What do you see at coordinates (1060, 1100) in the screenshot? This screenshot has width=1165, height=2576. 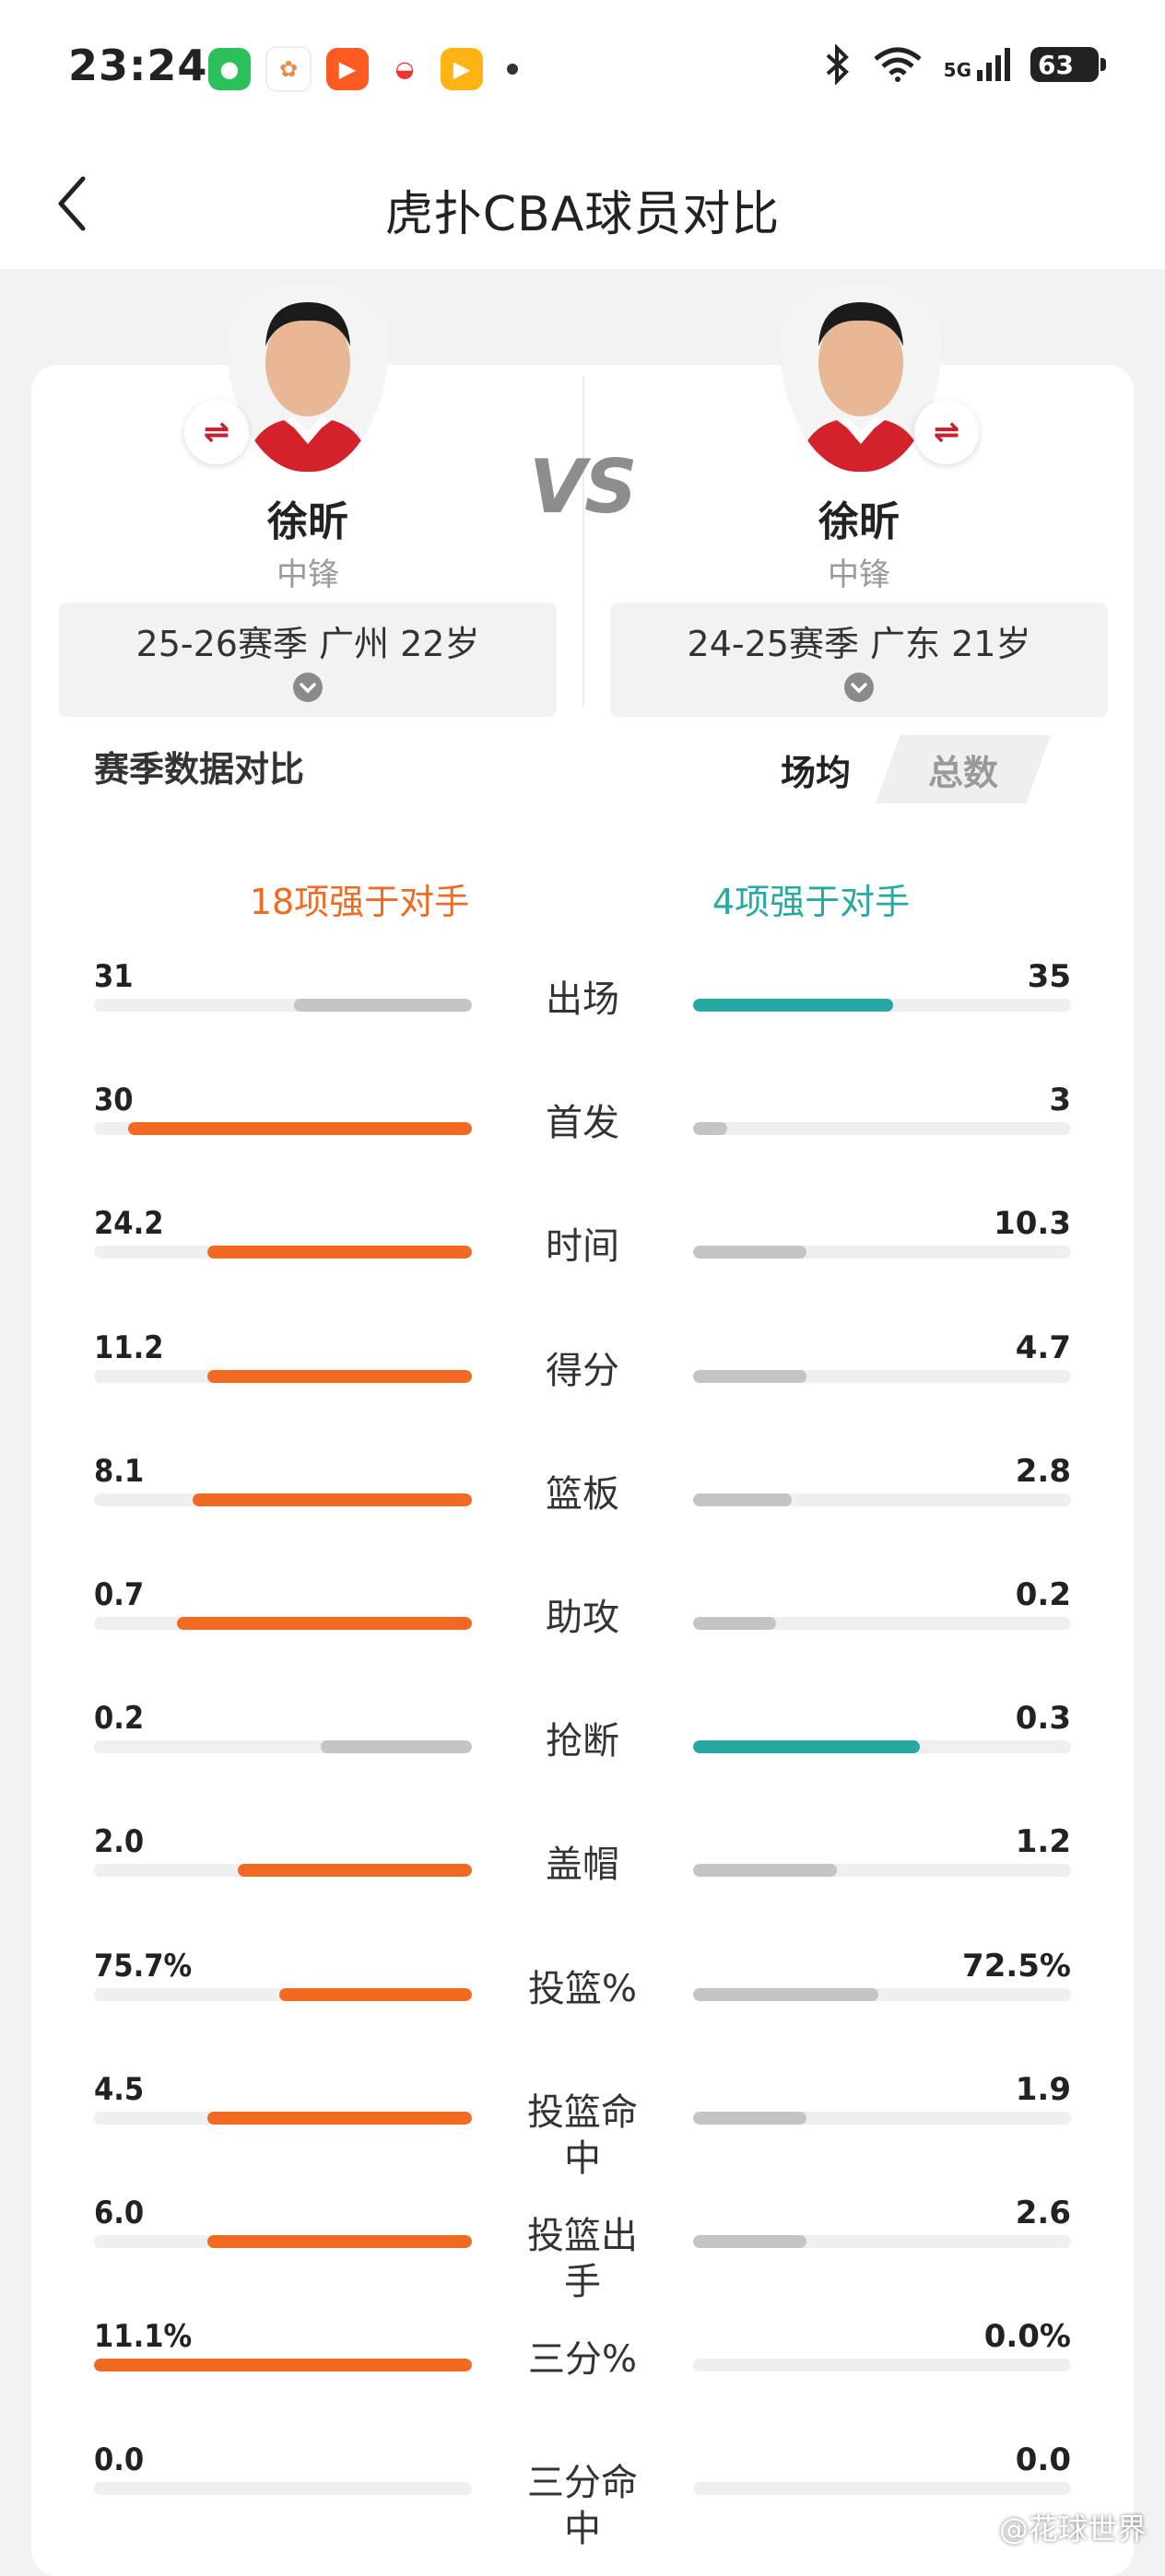 I see `right-stat-value: 3` at bounding box center [1060, 1100].